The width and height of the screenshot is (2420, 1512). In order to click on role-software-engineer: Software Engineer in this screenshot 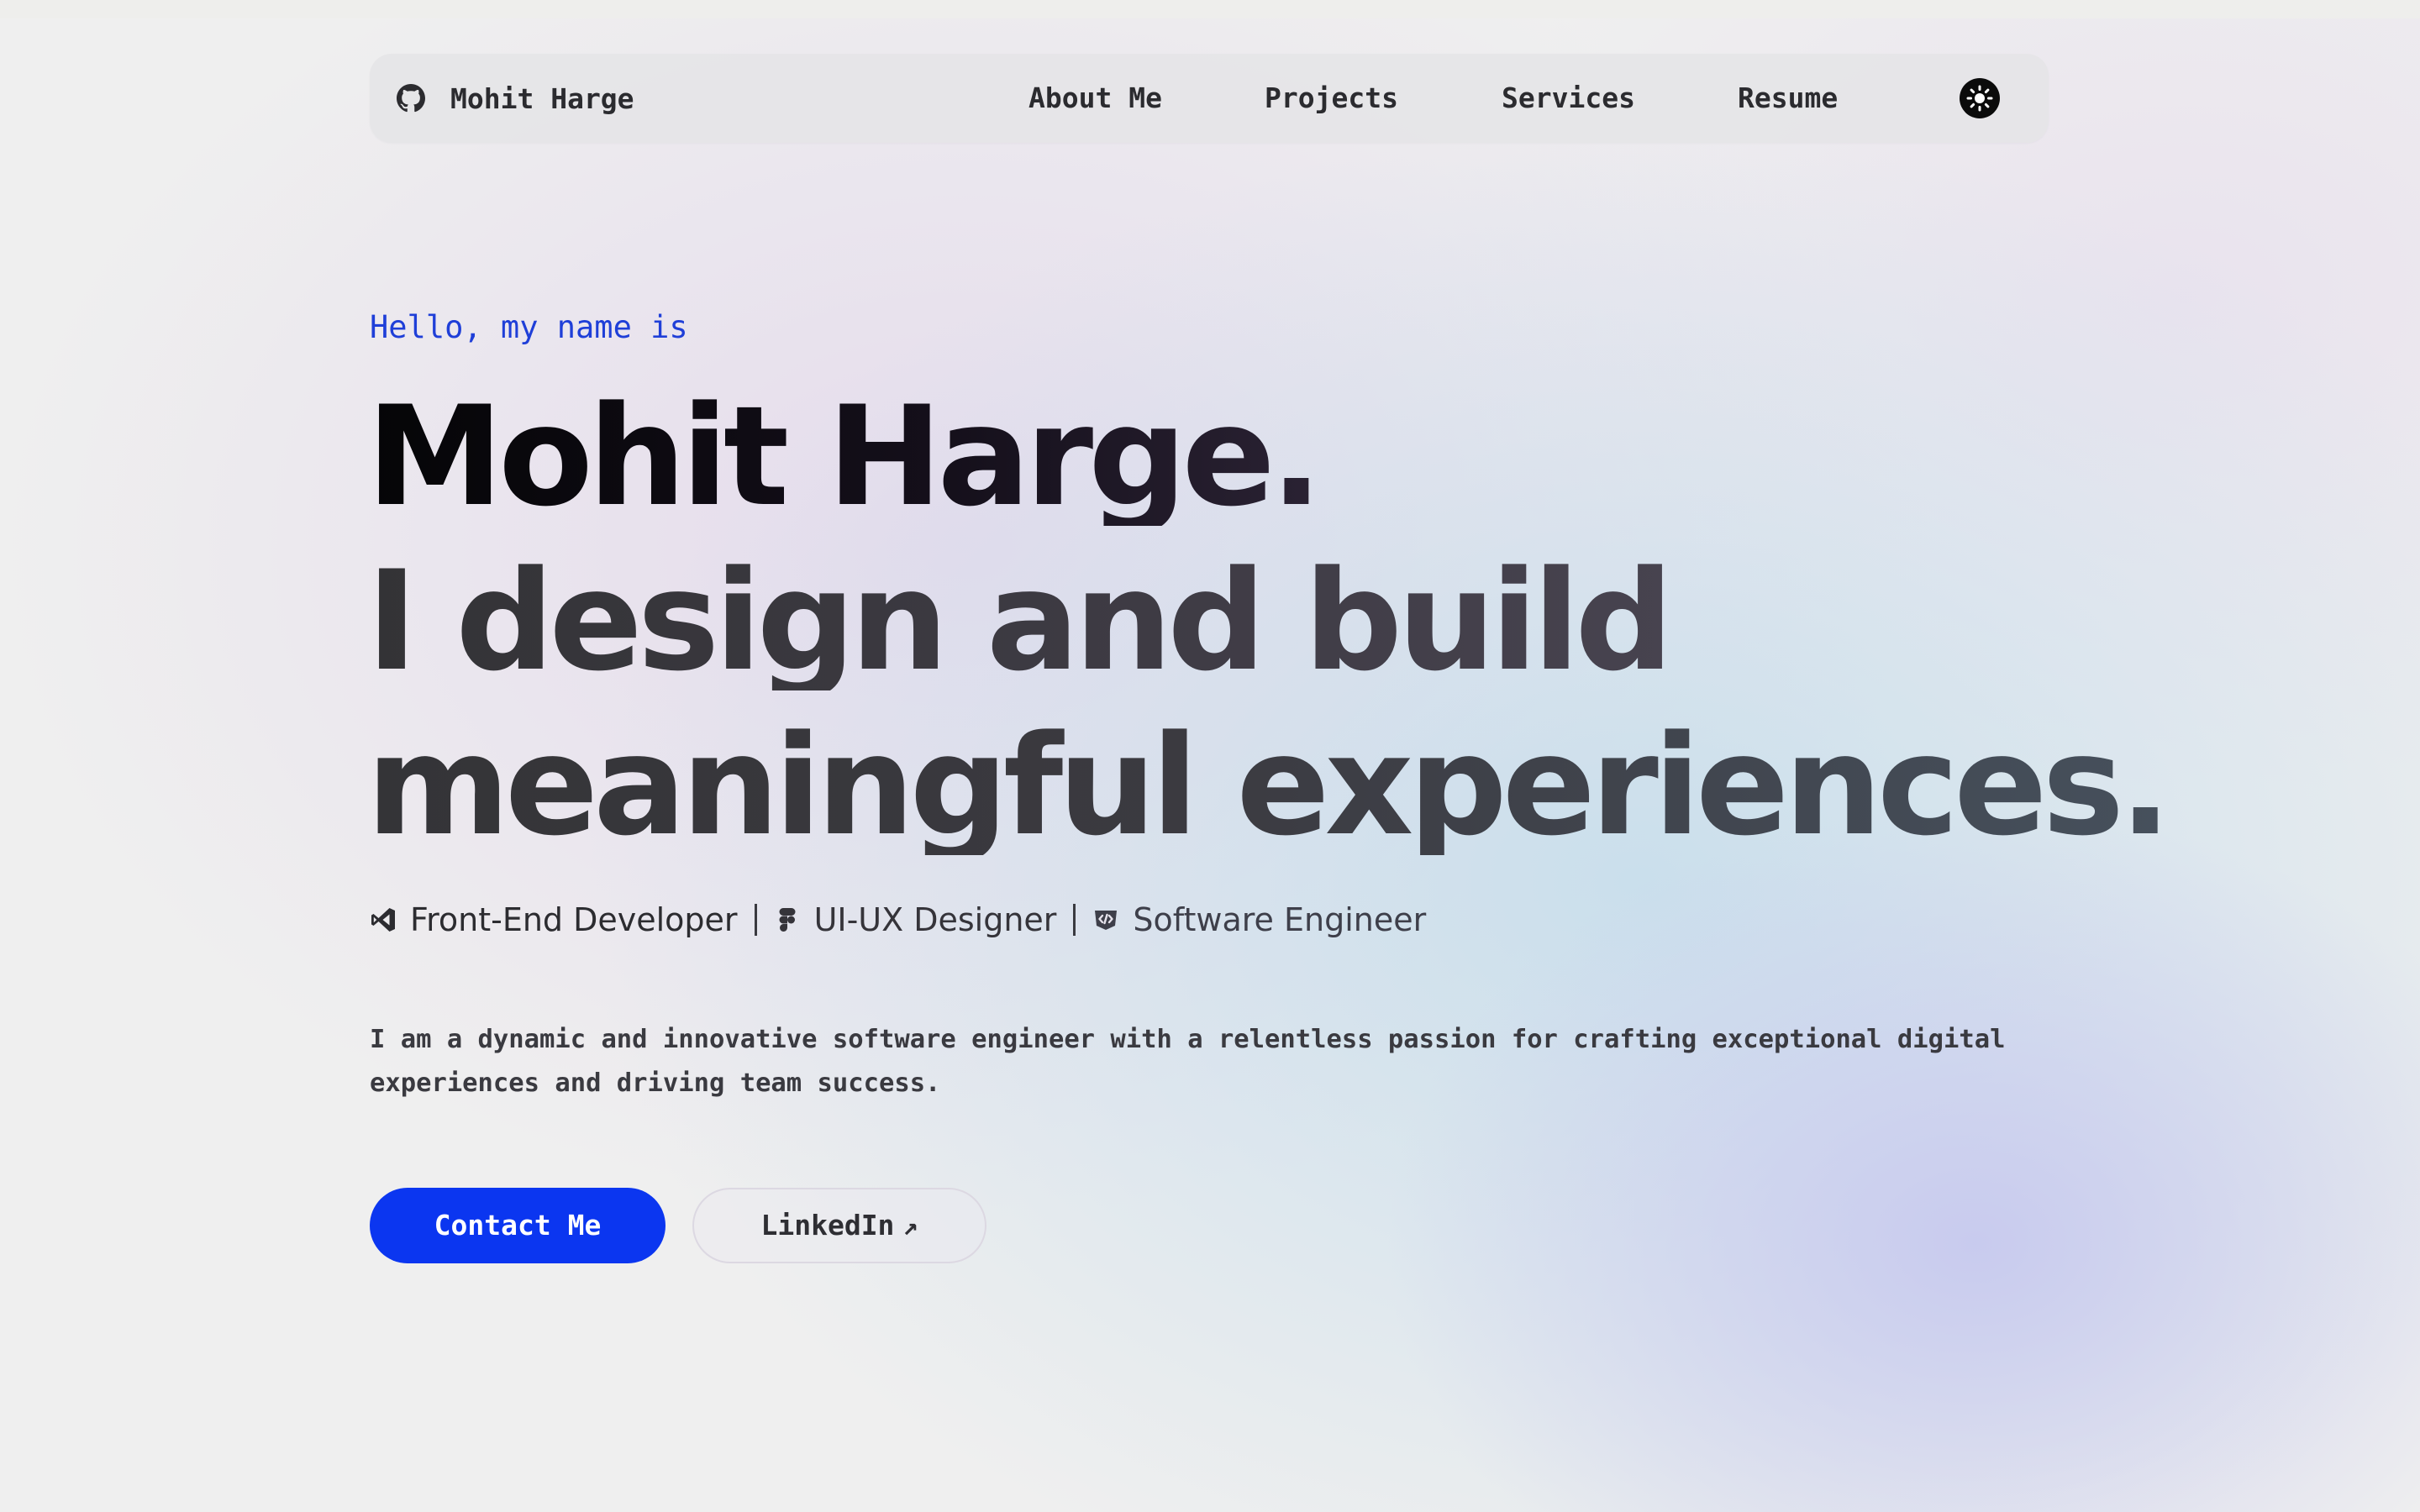, I will do `click(1259, 919)`.